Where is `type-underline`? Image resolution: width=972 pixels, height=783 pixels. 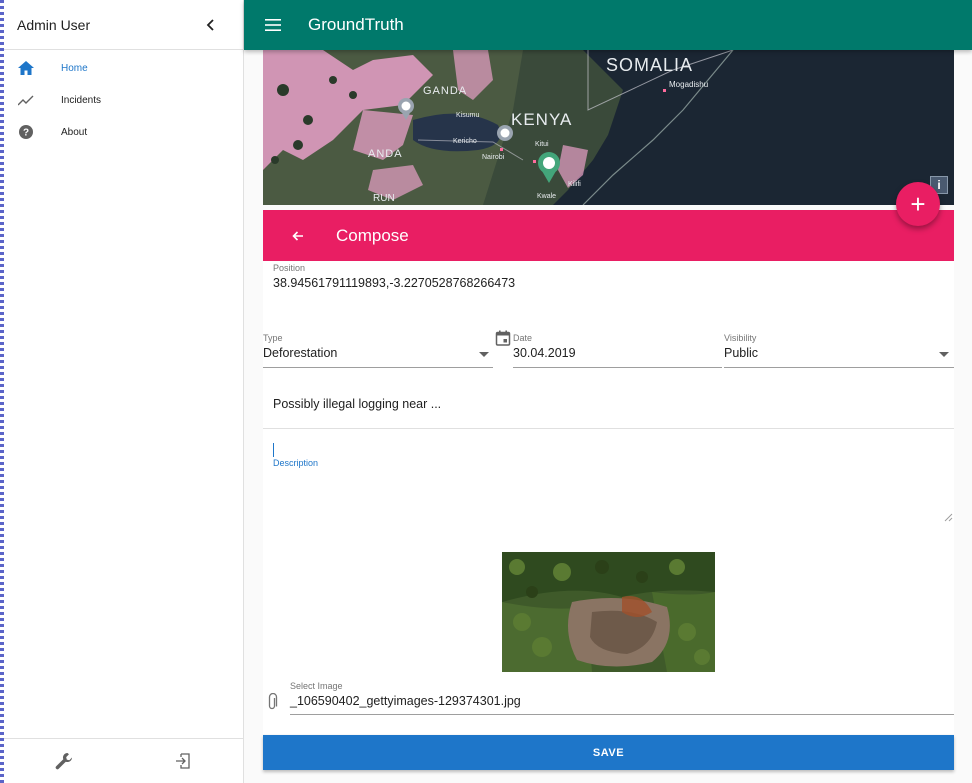
type-underline is located at coordinates (378, 367).